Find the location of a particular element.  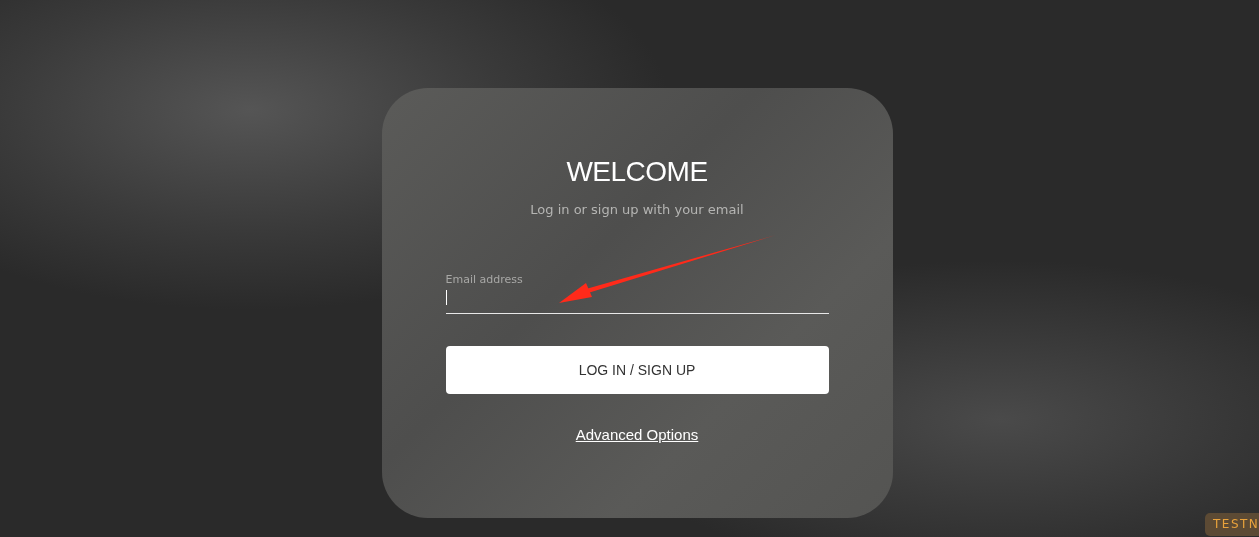

testnet-badge: TESTN is located at coordinates (1232, 524).